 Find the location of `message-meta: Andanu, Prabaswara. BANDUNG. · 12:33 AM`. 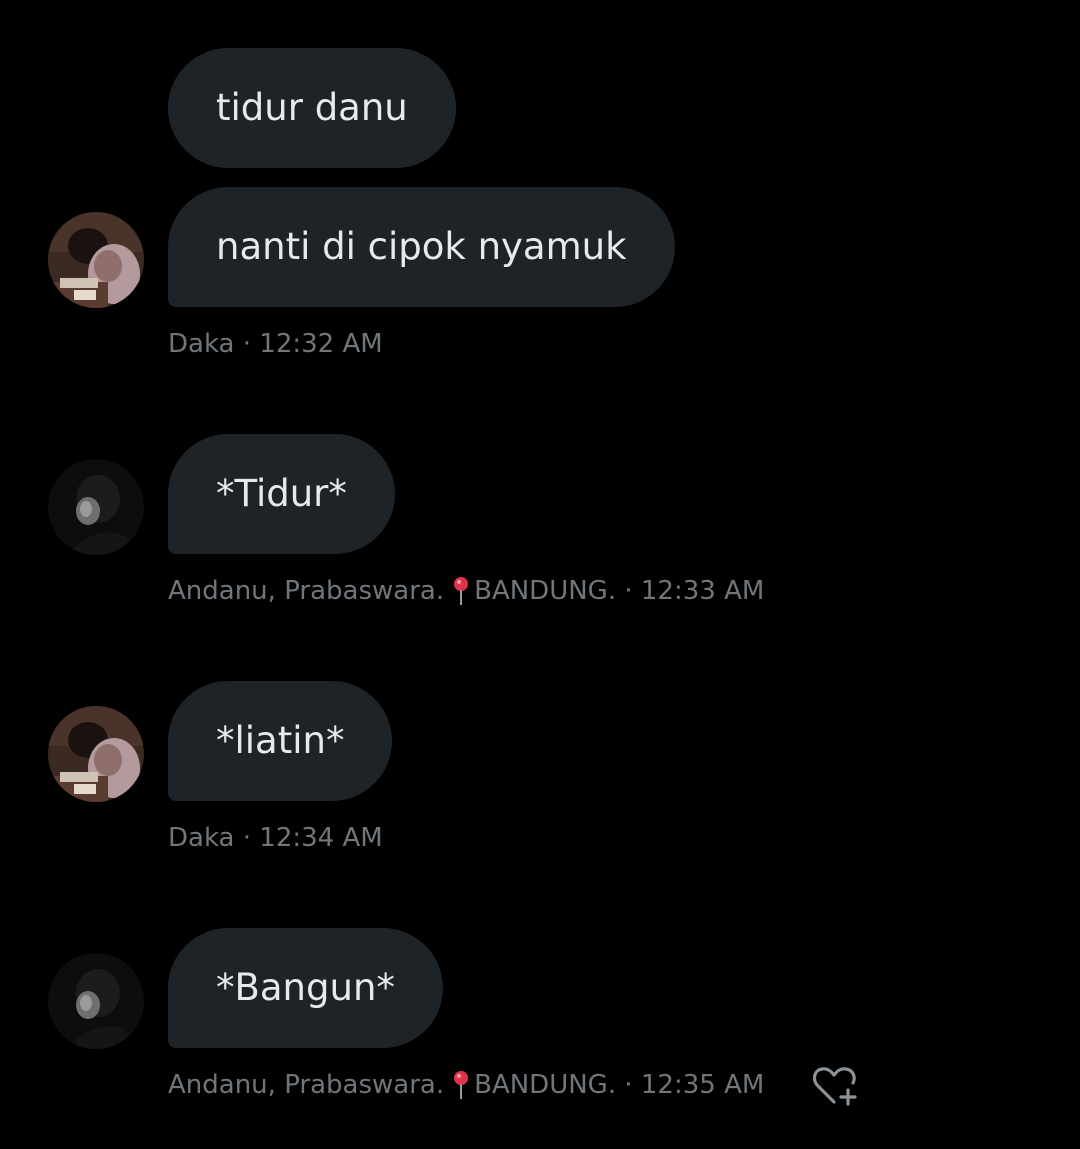

message-meta: Andanu, Prabaswara. BANDUNG. · 12:33 AM is located at coordinates (466, 591).